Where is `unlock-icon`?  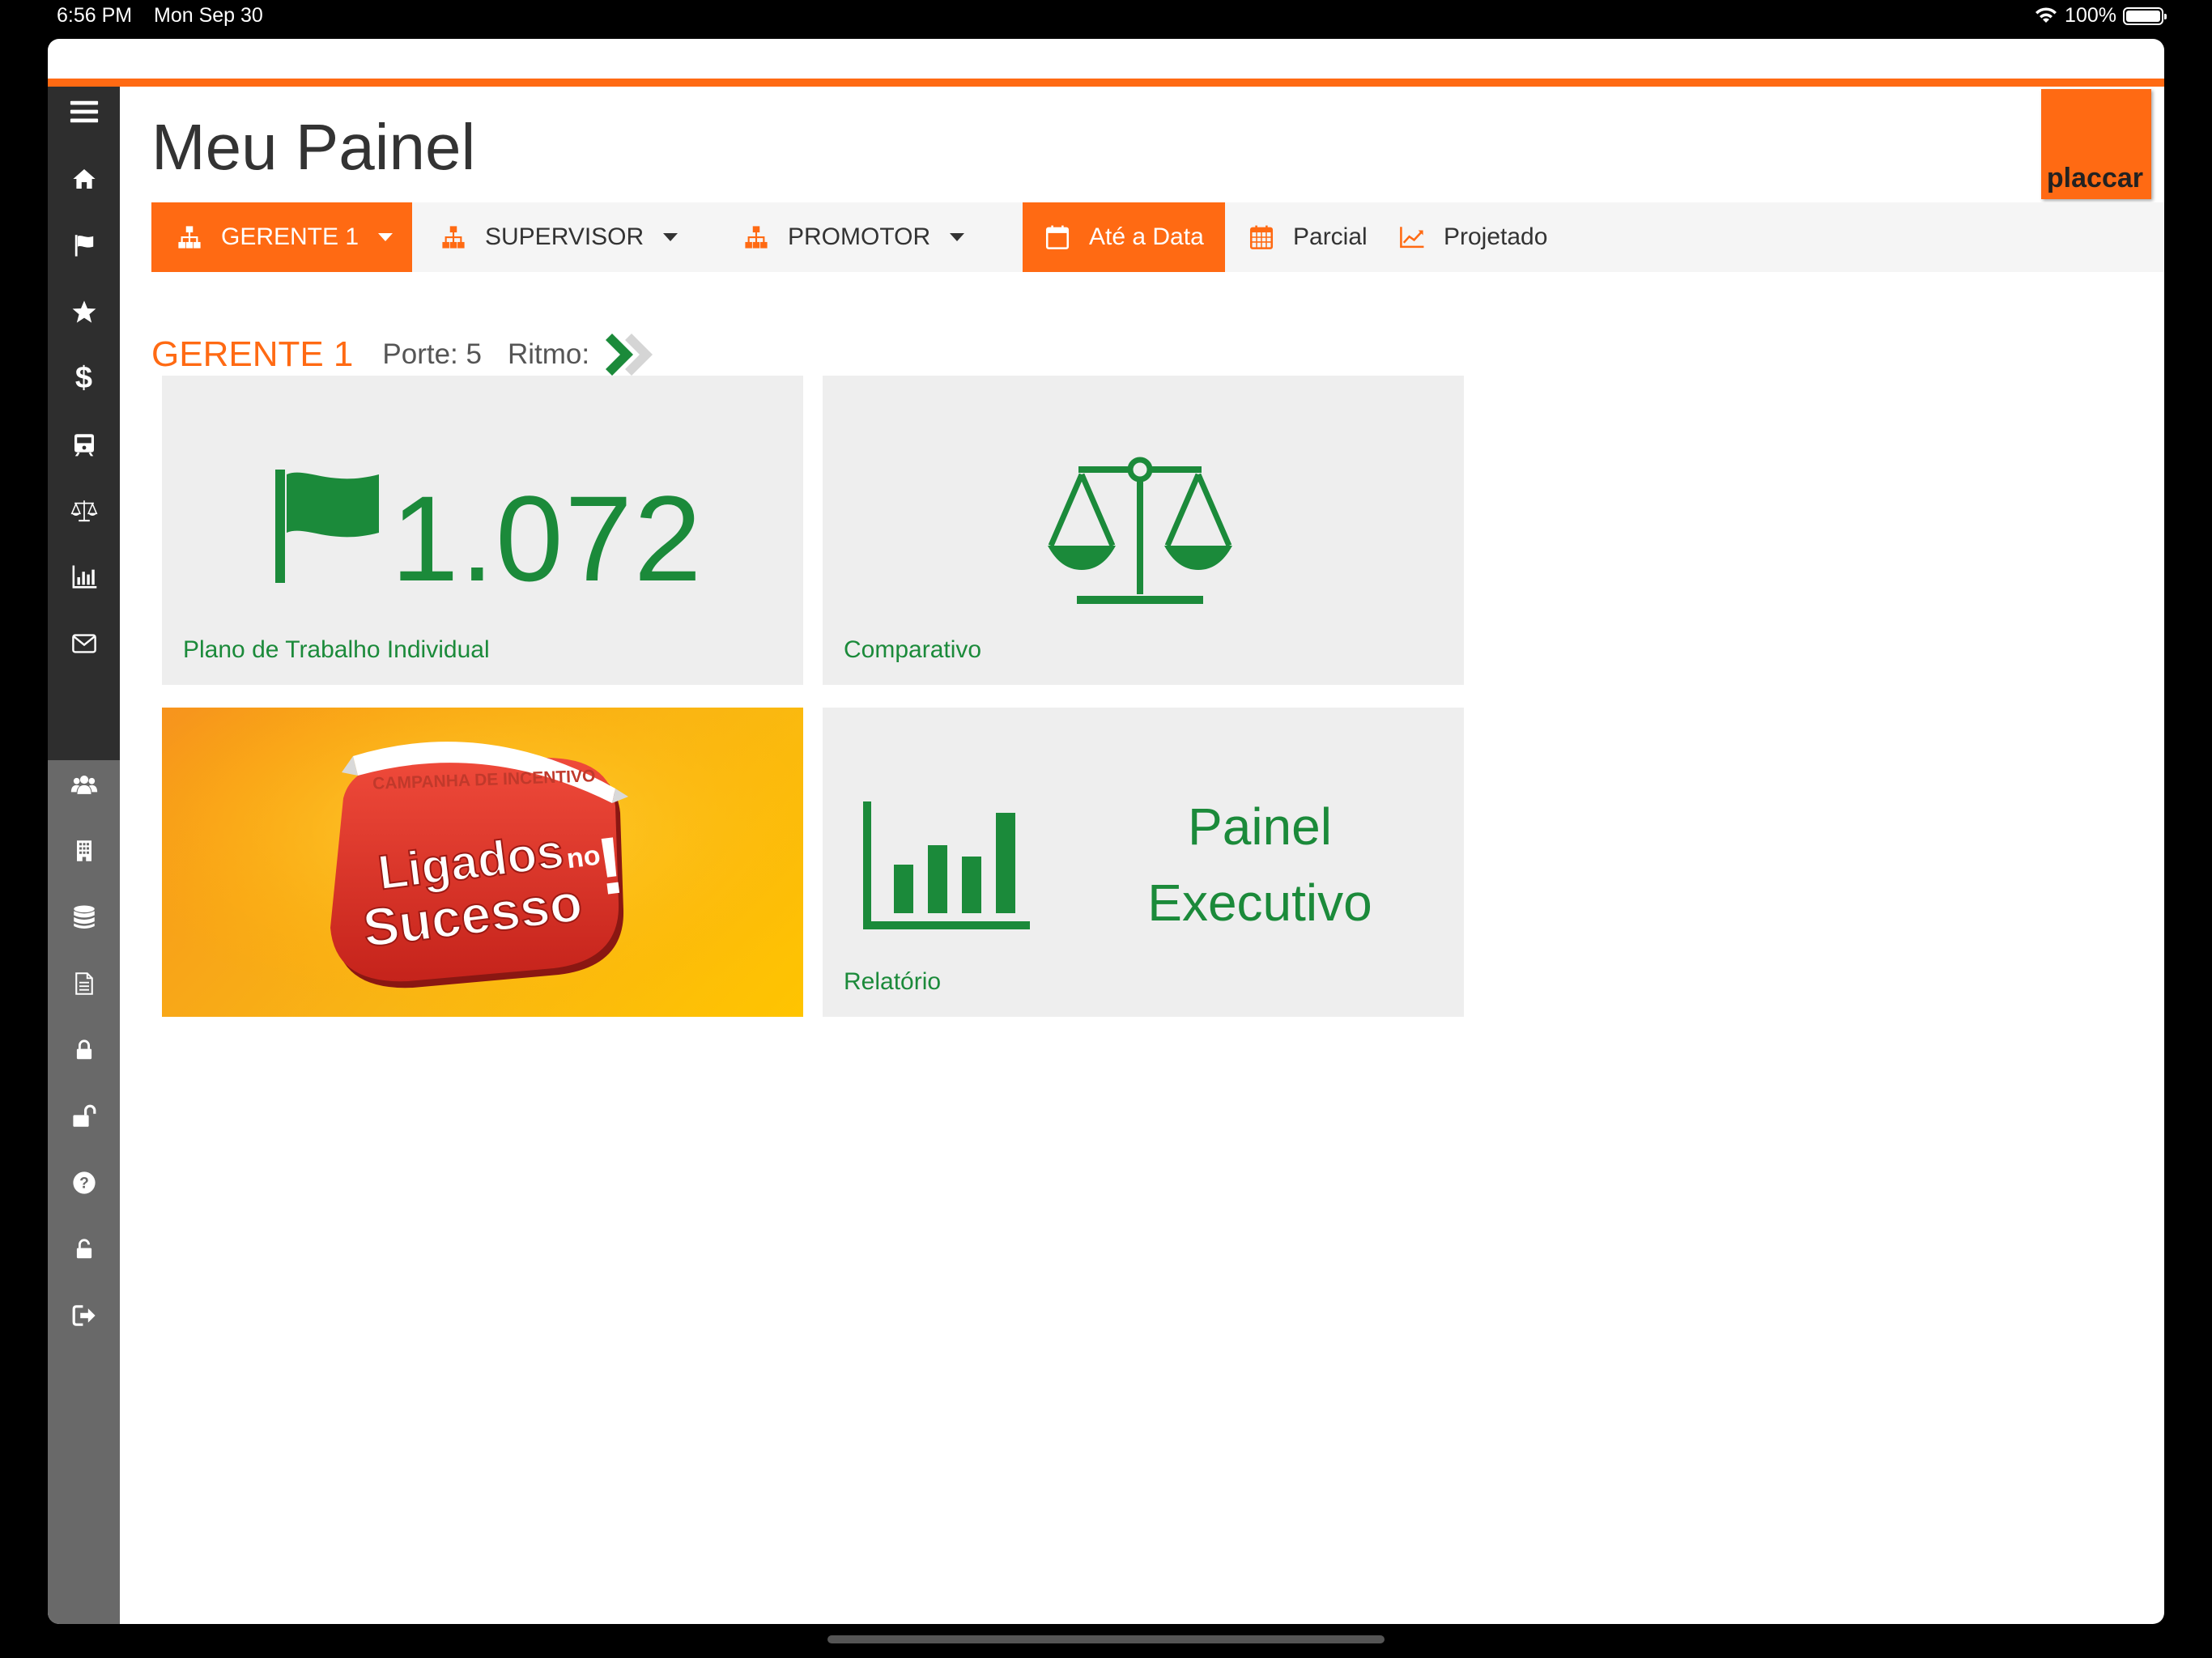 unlock-icon is located at coordinates (84, 1116).